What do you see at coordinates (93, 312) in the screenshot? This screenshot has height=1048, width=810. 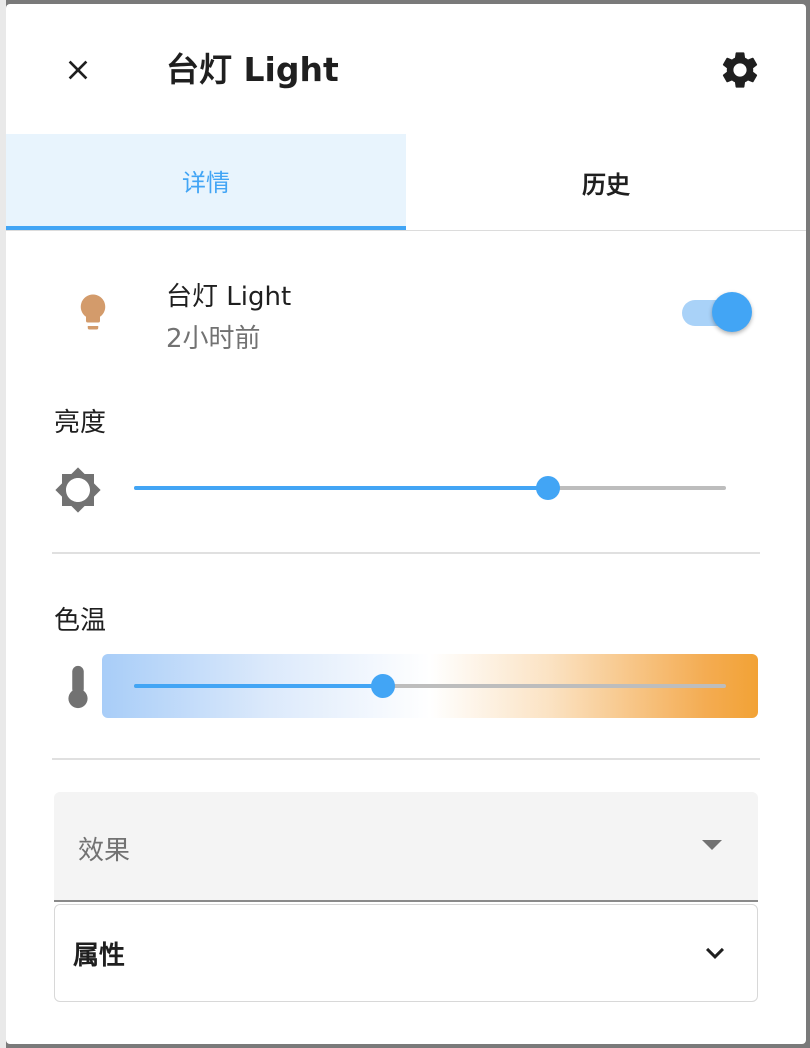 I see `lightbulb-icon` at bounding box center [93, 312].